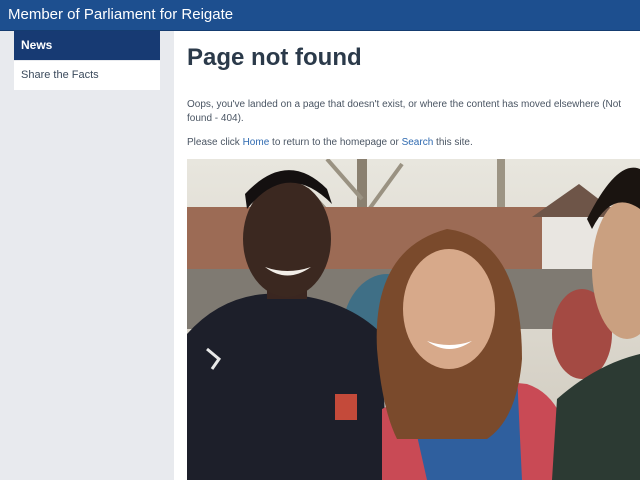 This screenshot has width=640, height=480. I want to click on sidebar-item-news: News, so click(87, 45).